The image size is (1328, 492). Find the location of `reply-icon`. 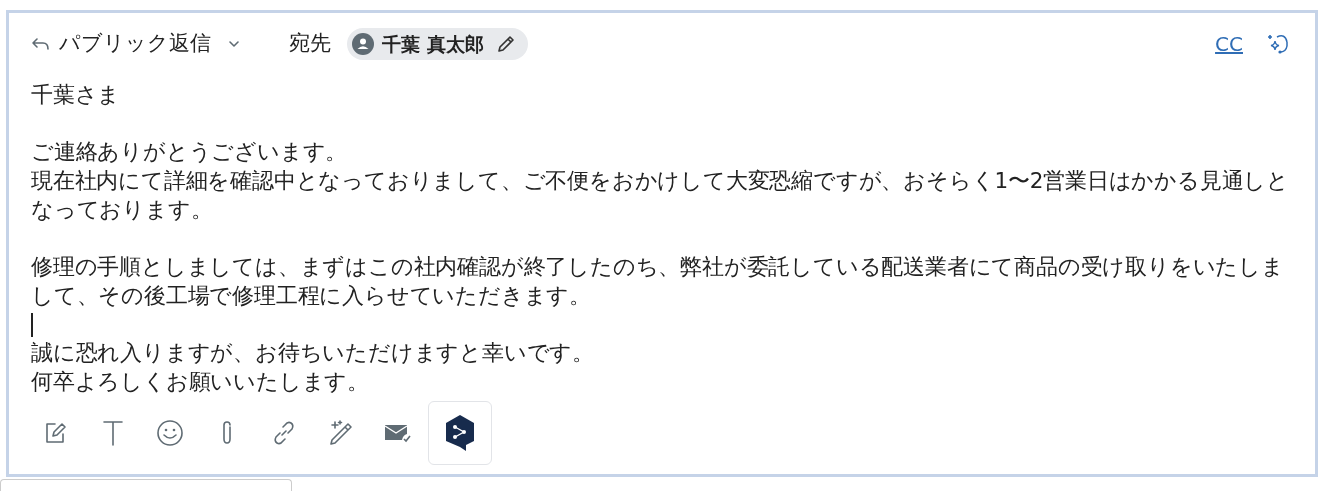

reply-icon is located at coordinates (41, 44).